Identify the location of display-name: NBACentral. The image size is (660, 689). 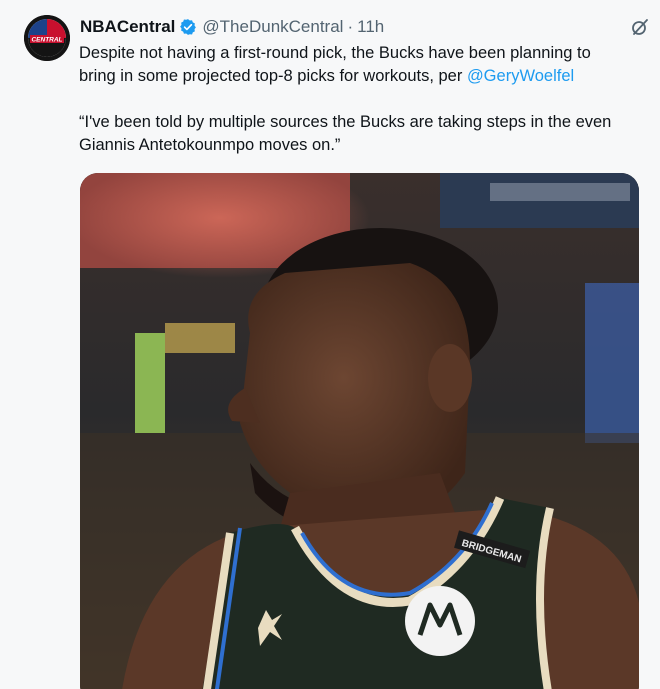
(127, 27).